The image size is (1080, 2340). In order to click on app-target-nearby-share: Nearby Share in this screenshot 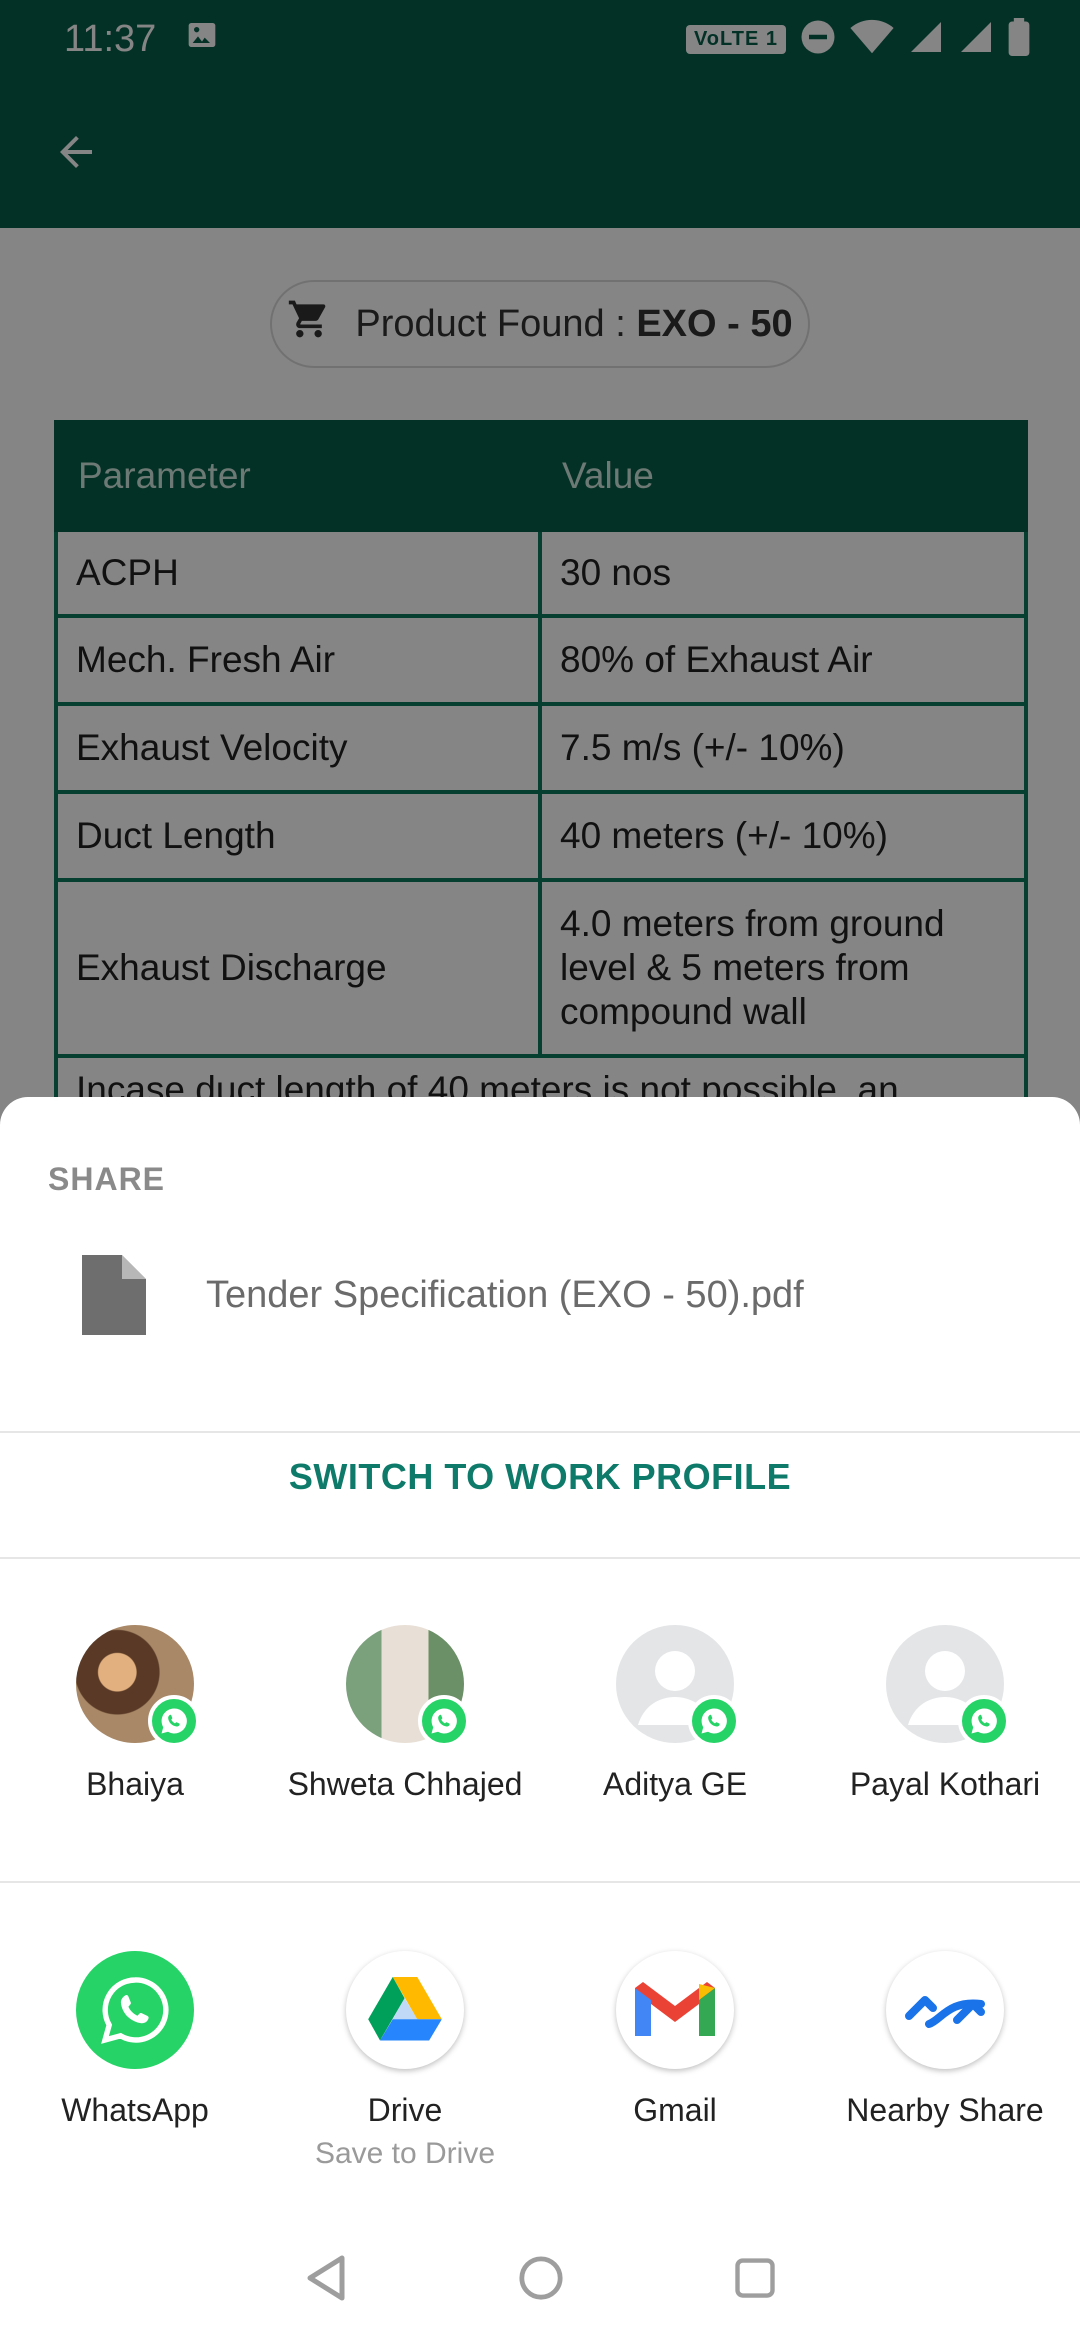, I will do `click(945, 2061)`.